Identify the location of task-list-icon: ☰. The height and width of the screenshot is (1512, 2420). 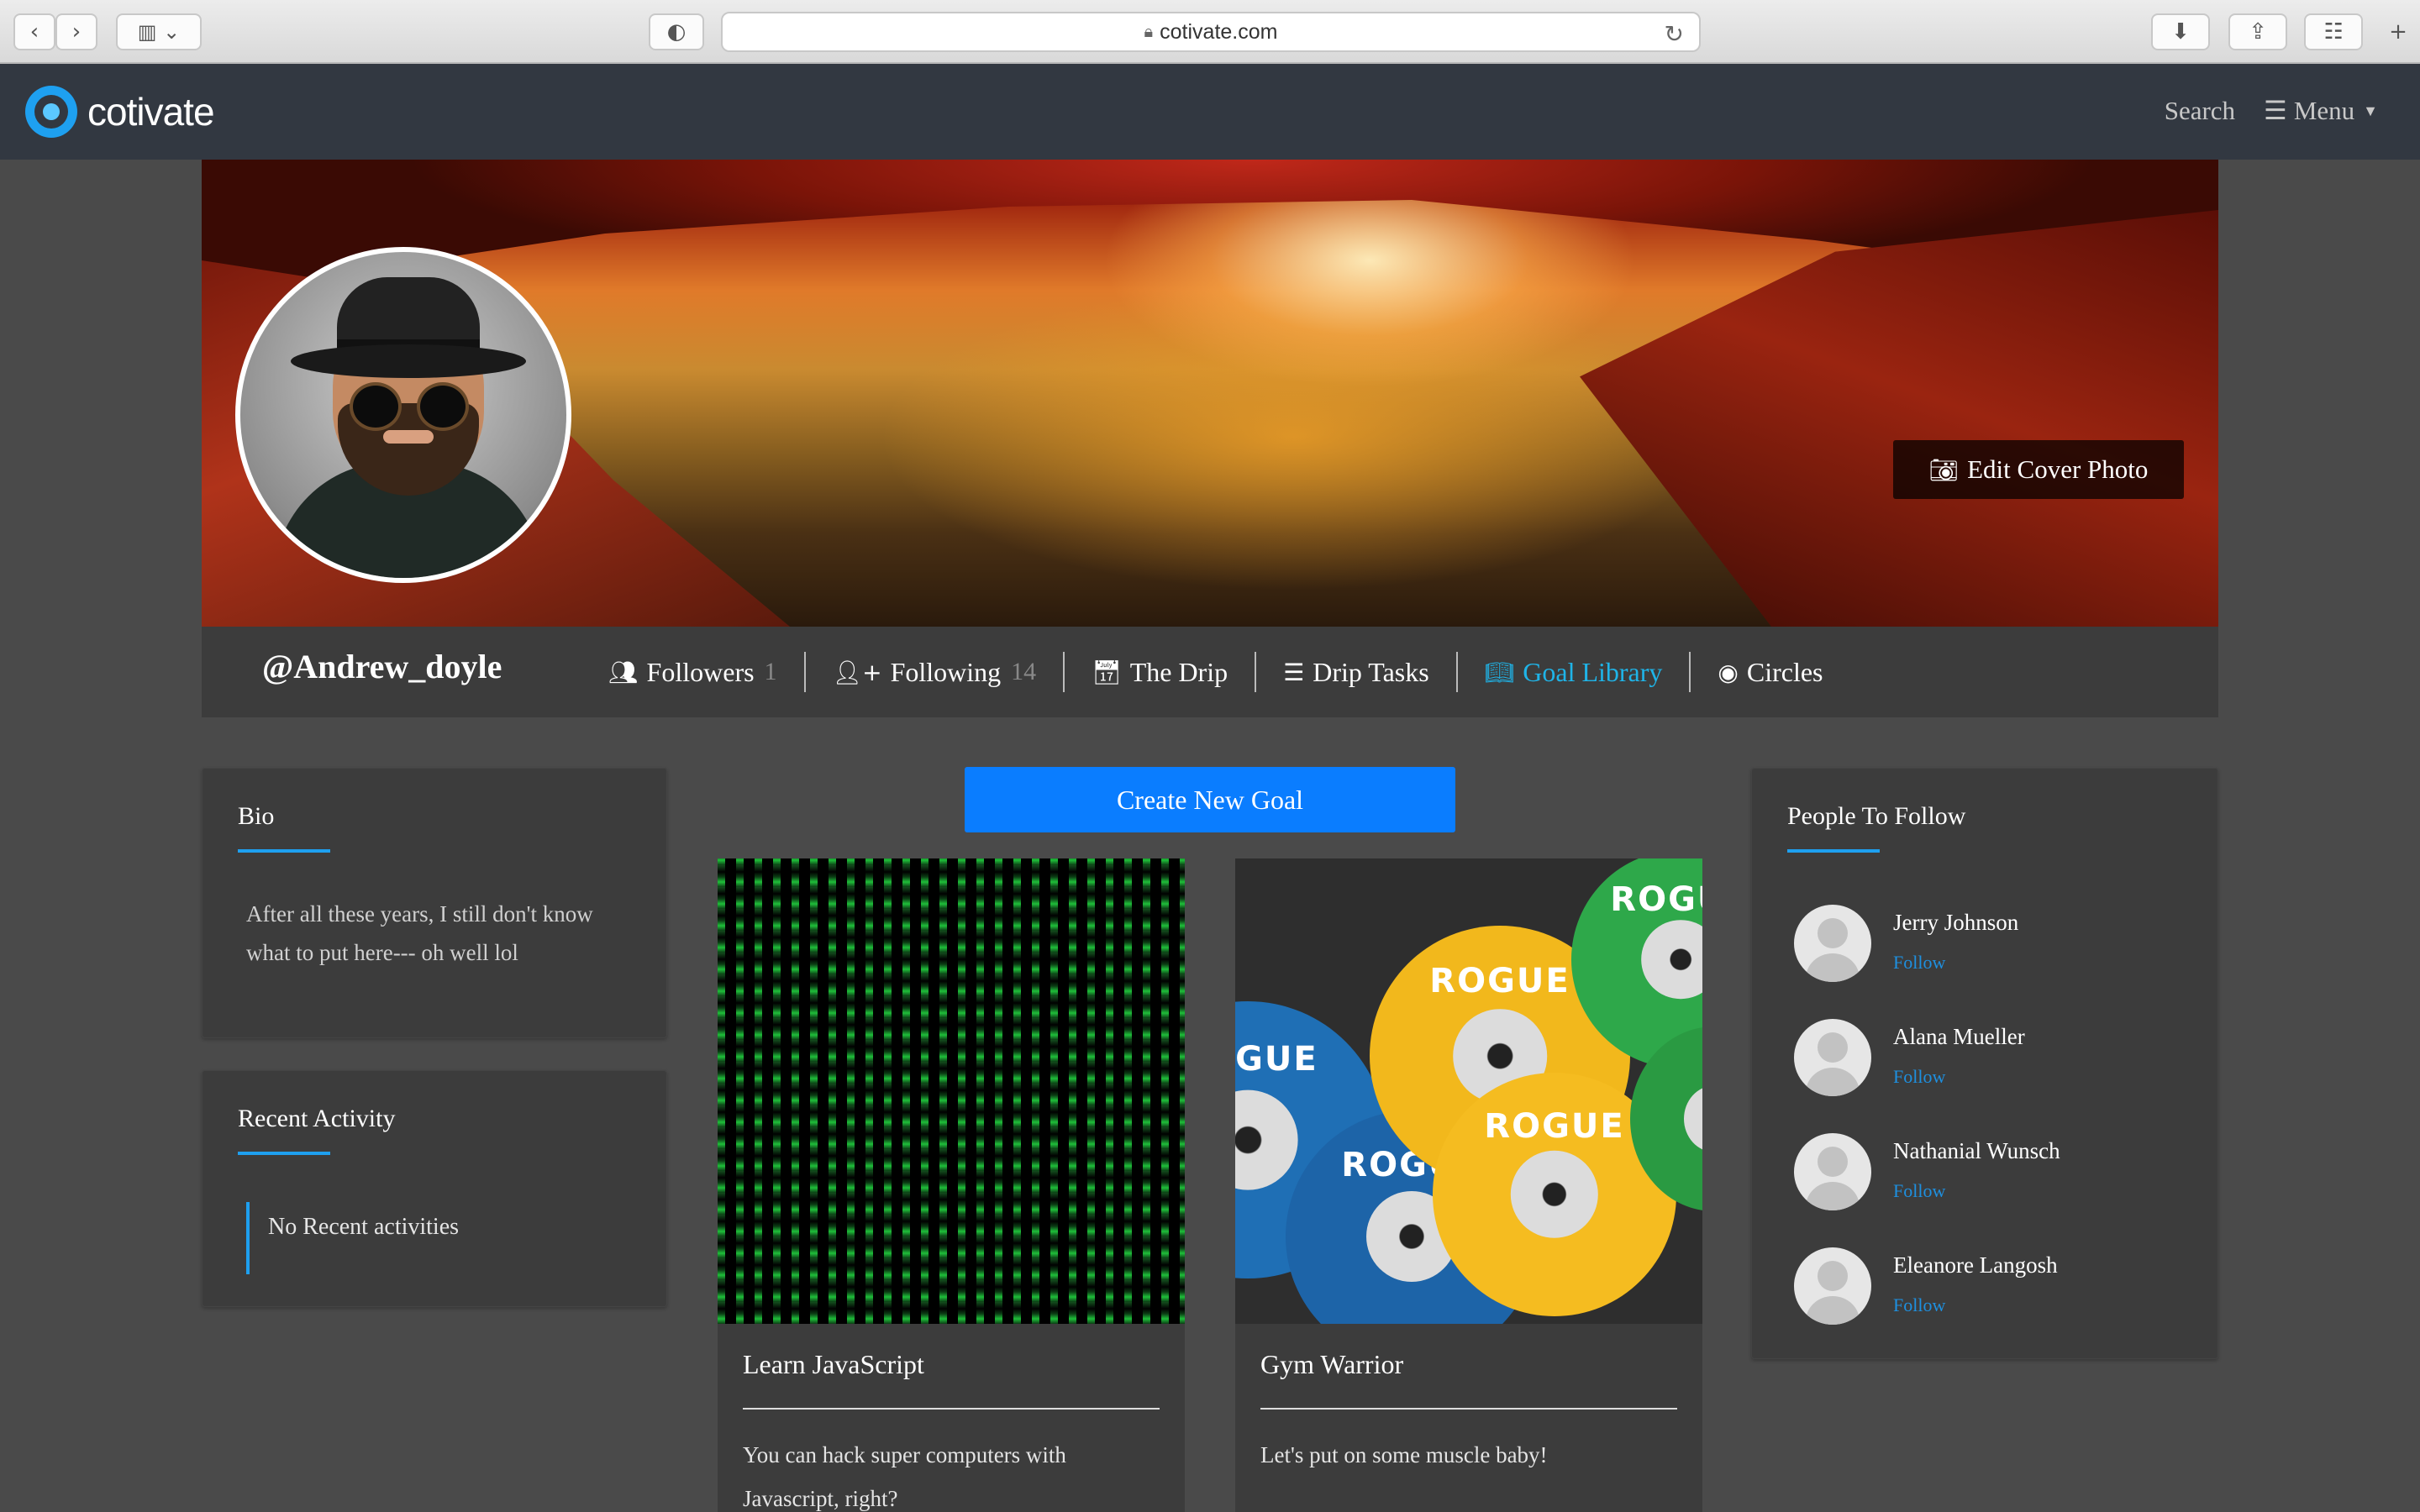
(1294, 672).